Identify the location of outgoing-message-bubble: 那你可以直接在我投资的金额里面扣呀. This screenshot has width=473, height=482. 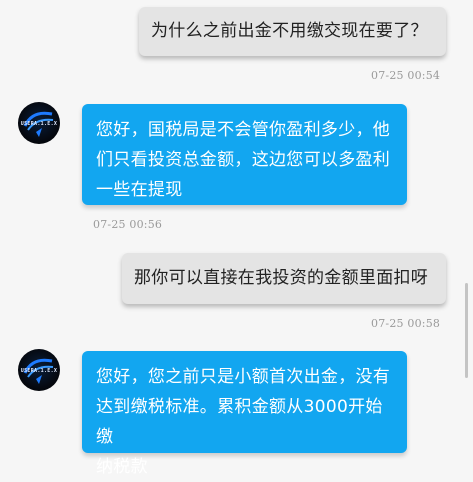
(284, 278).